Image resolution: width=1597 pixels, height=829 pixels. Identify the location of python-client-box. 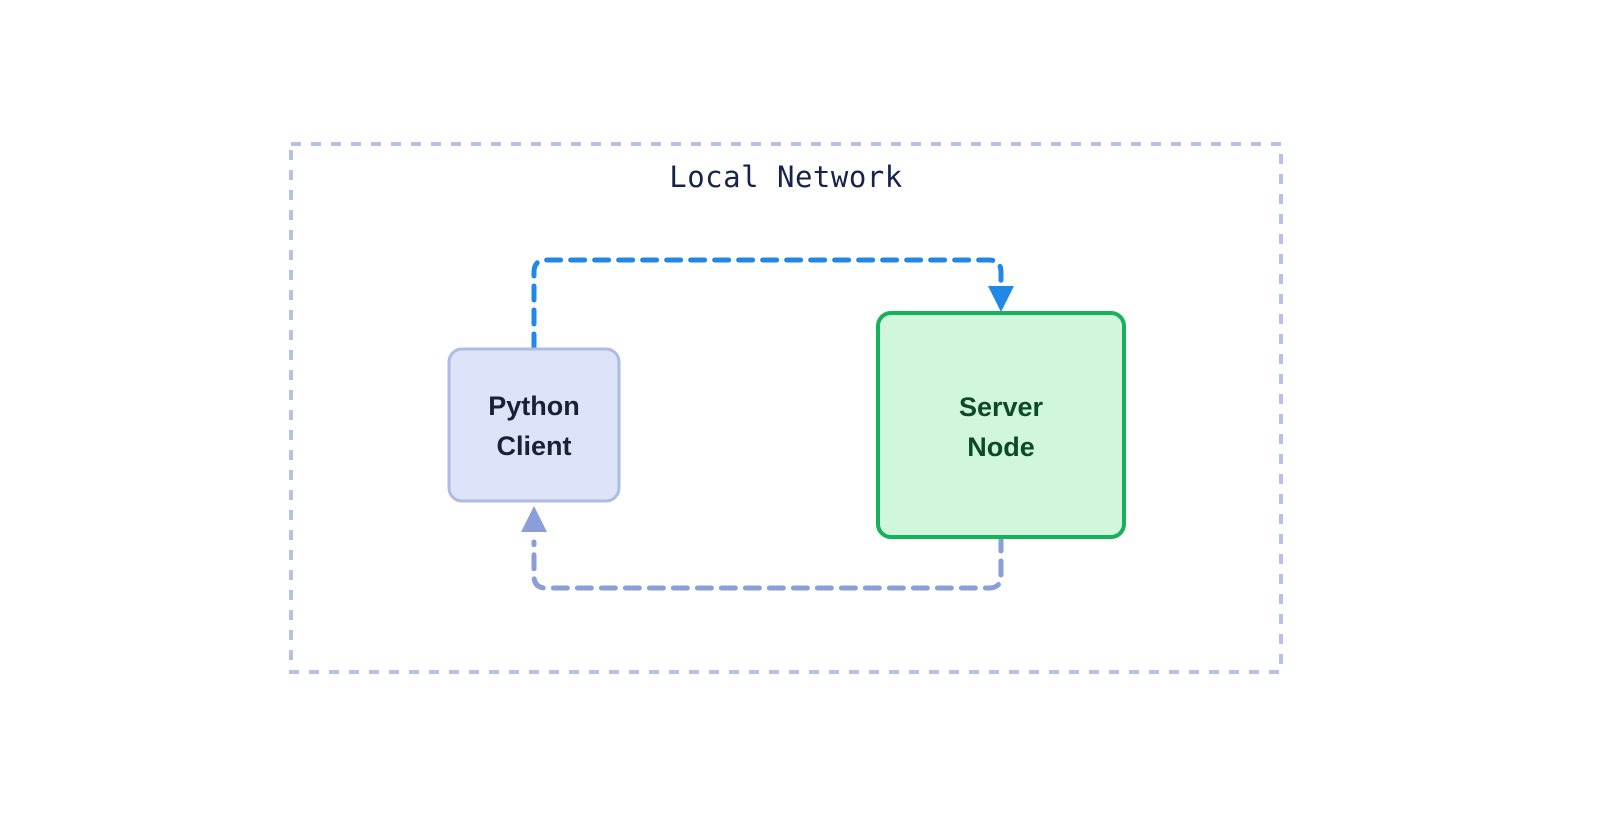
(534, 425).